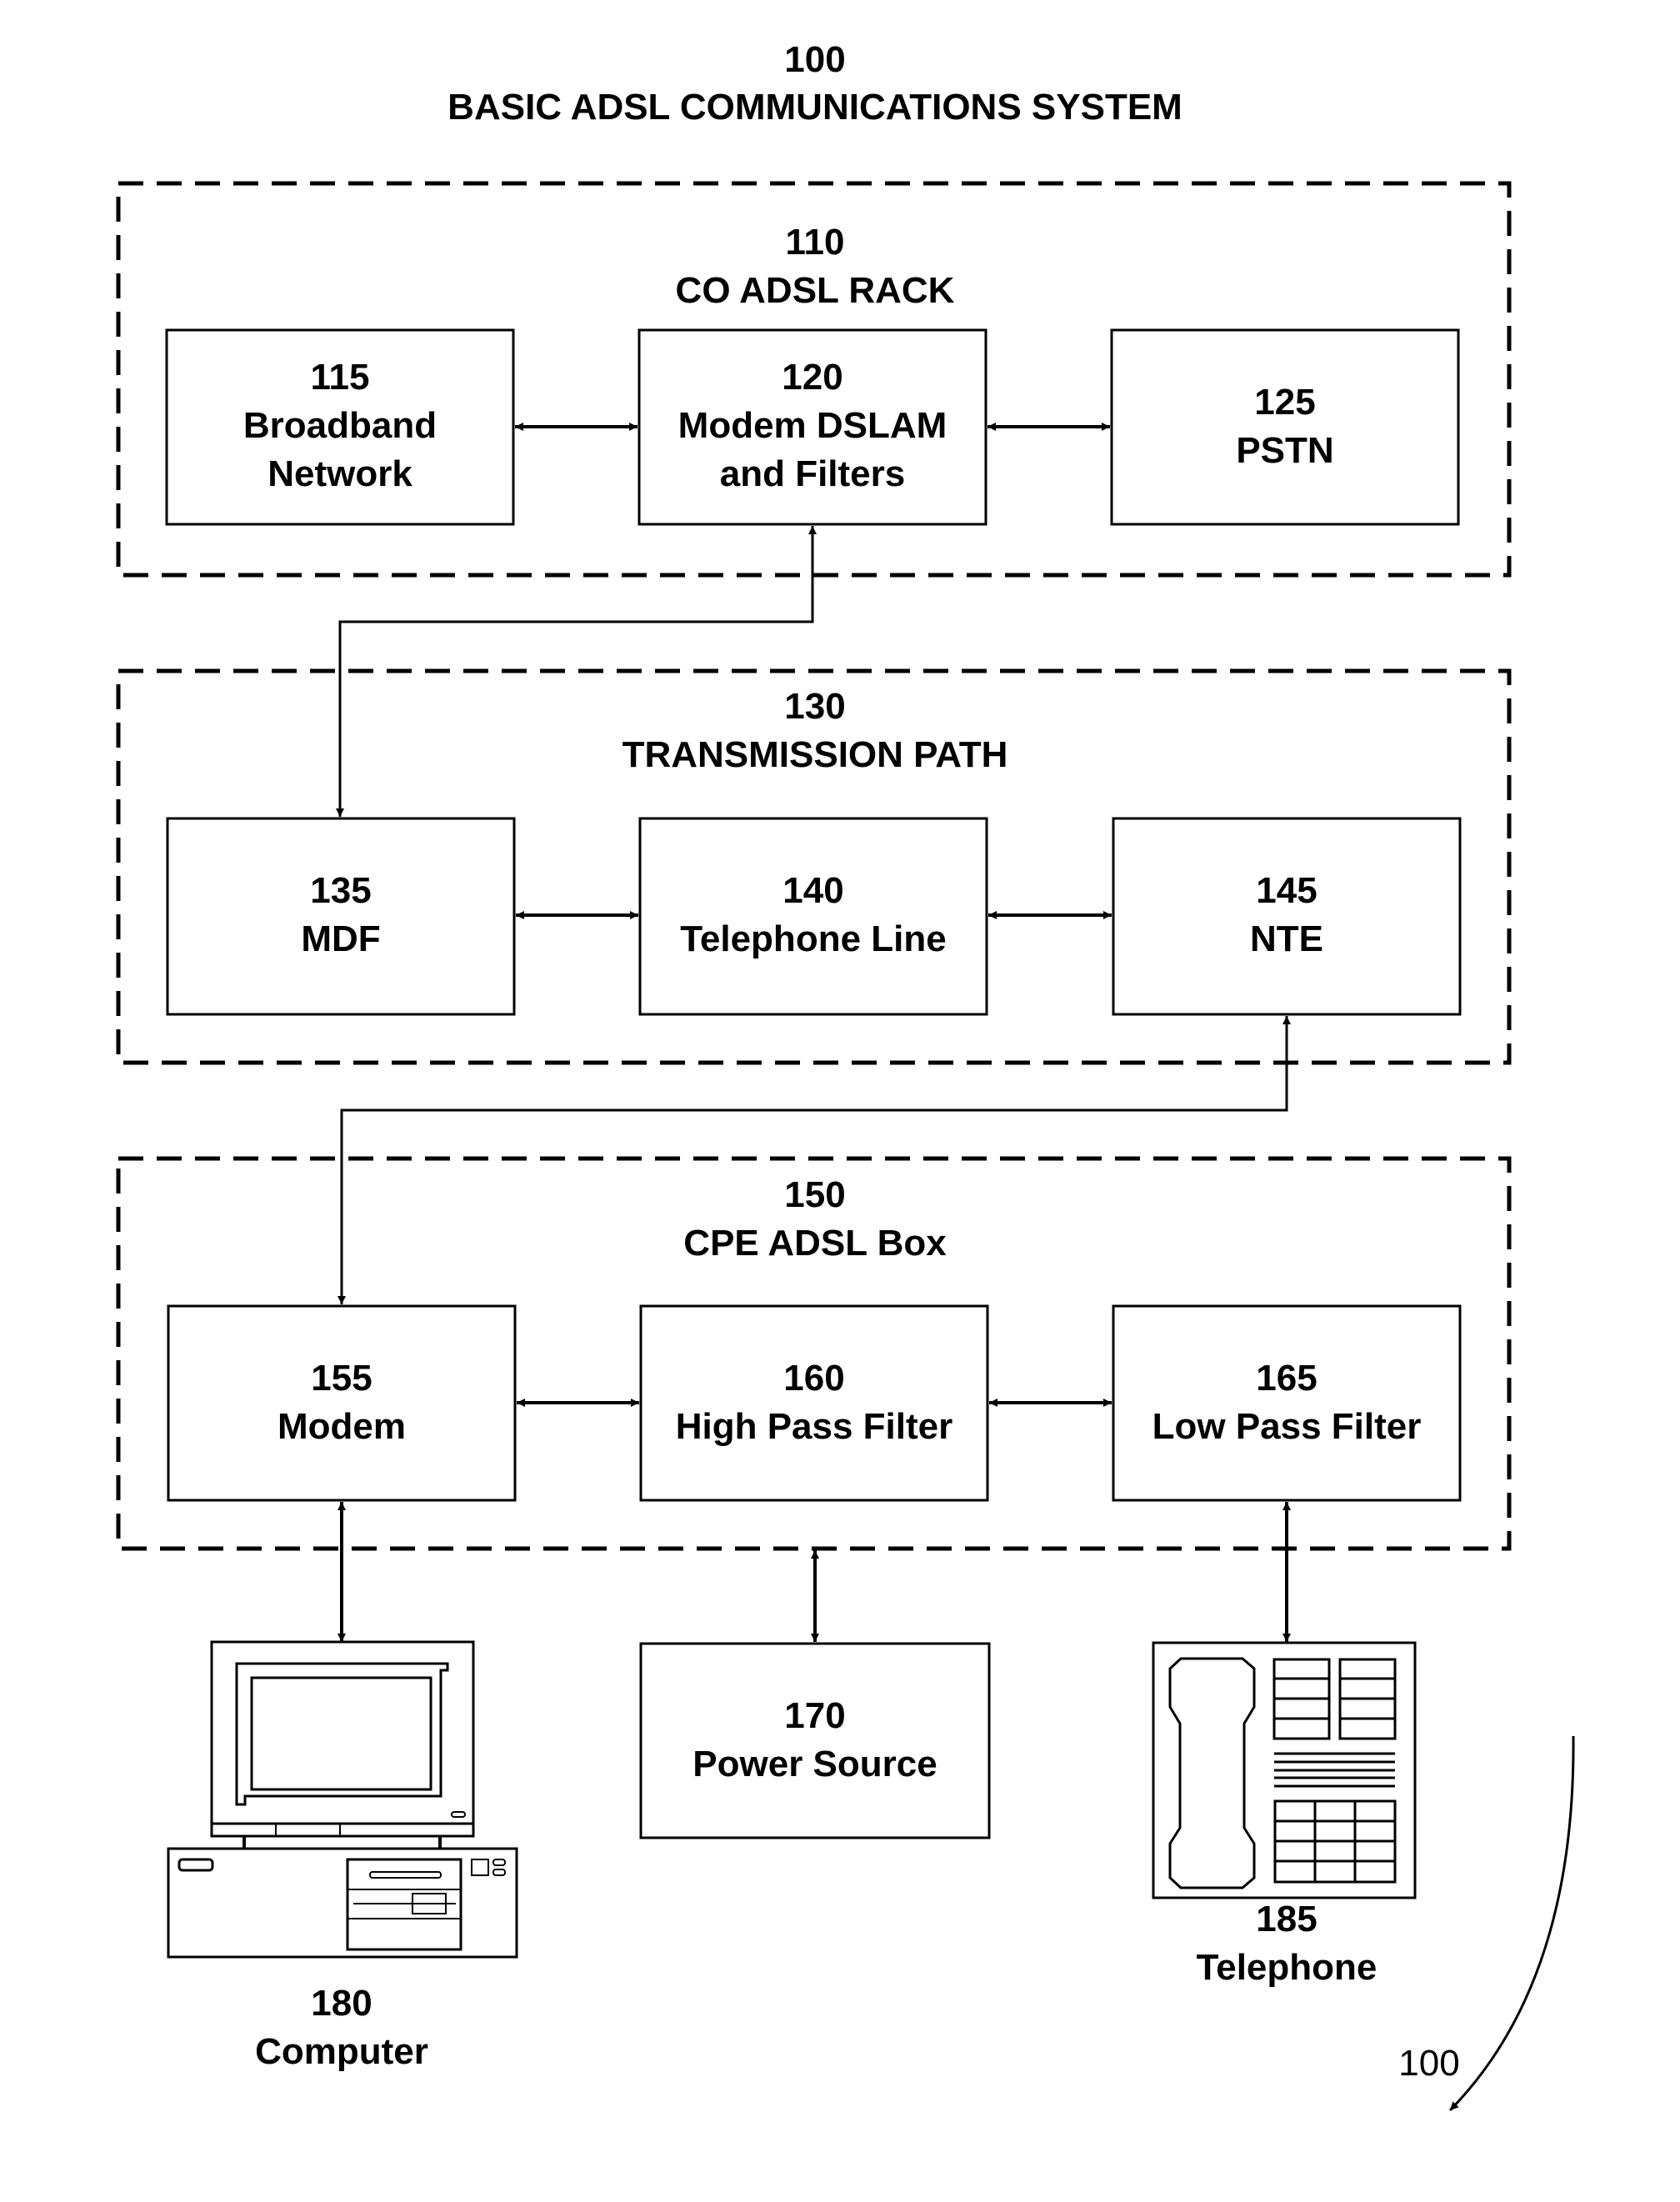 The height and width of the screenshot is (2202, 1680). I want to click on computer-icon, so click(342, 1799).